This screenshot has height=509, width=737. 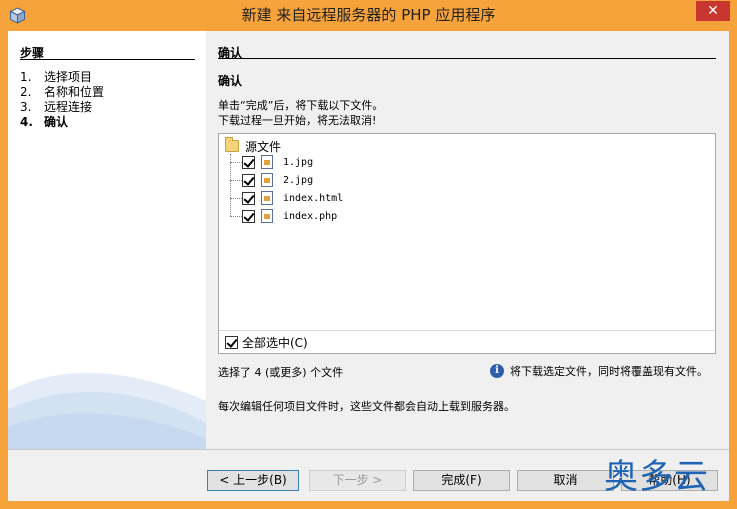 I want to click on tree-footer-divider, so click(x=467, y=330).